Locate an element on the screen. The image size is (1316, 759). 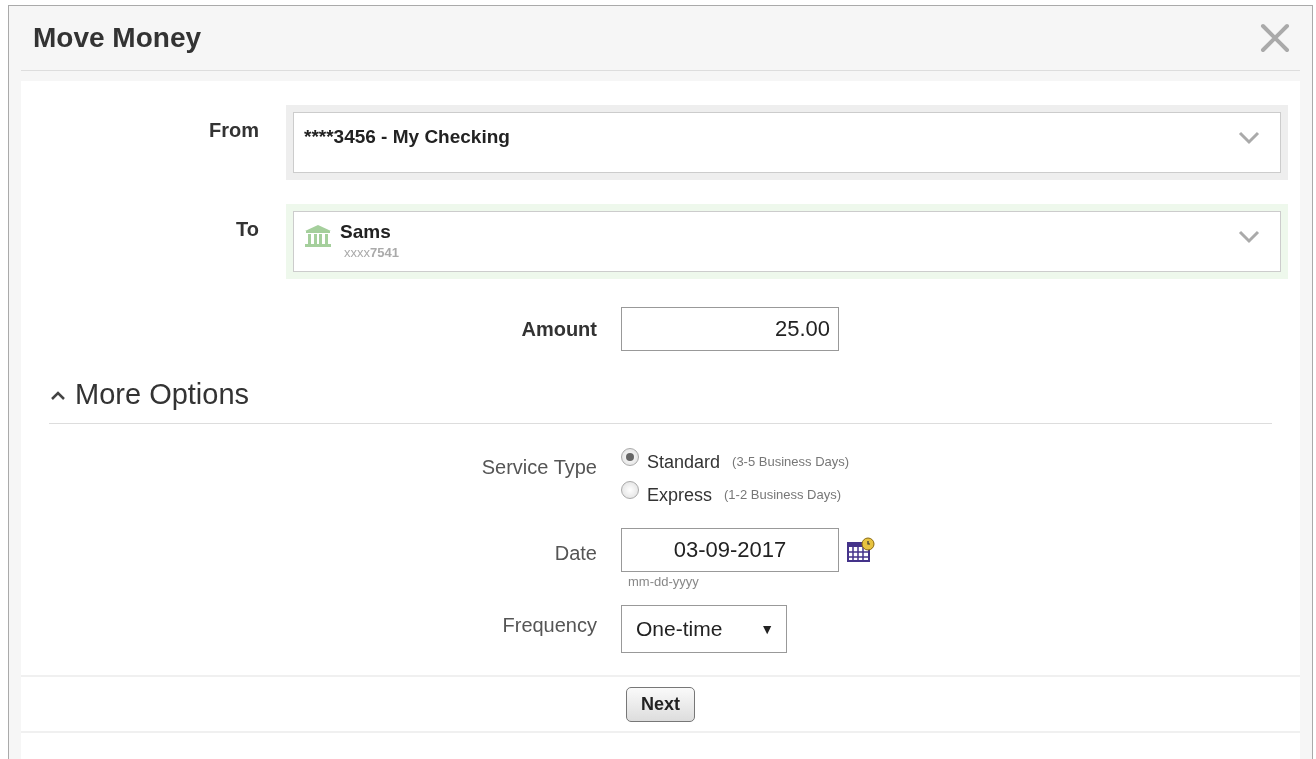
option-note: (3-5 Business Days) is located at coordinates (791, 462).